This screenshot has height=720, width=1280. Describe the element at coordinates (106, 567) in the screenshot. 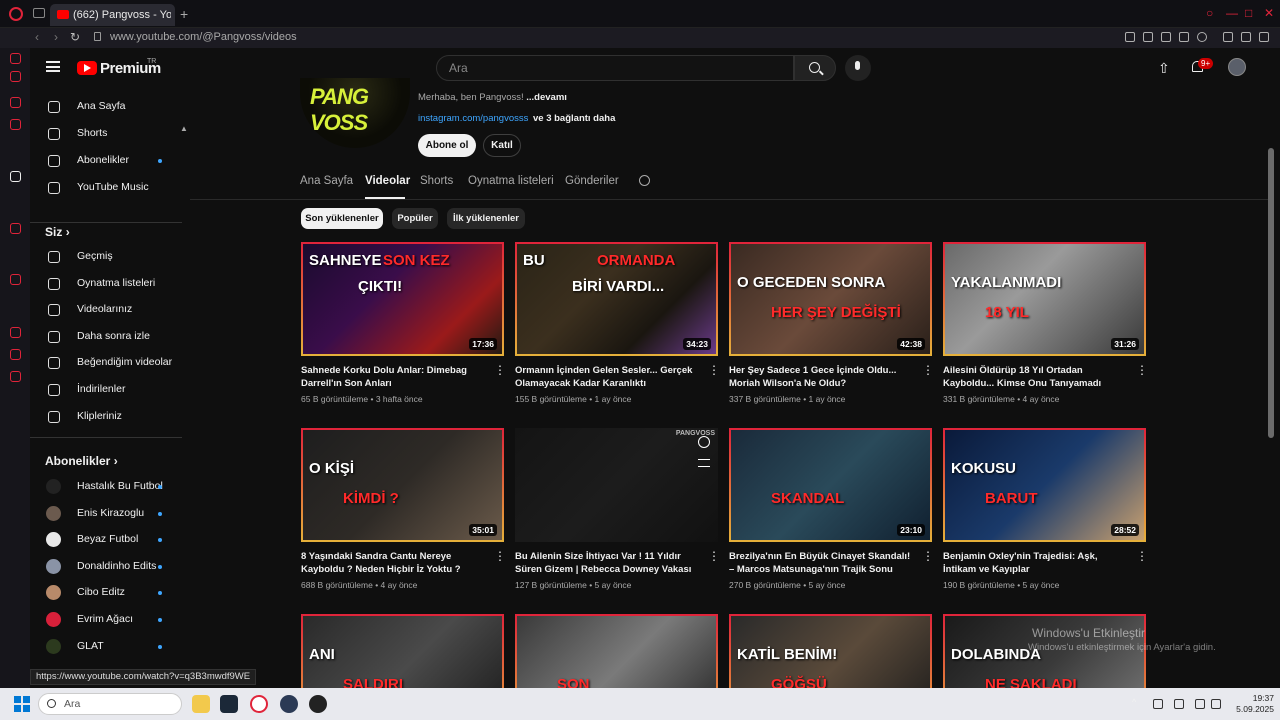

I see `subscription-item: Donaldinho Edits` at that location.